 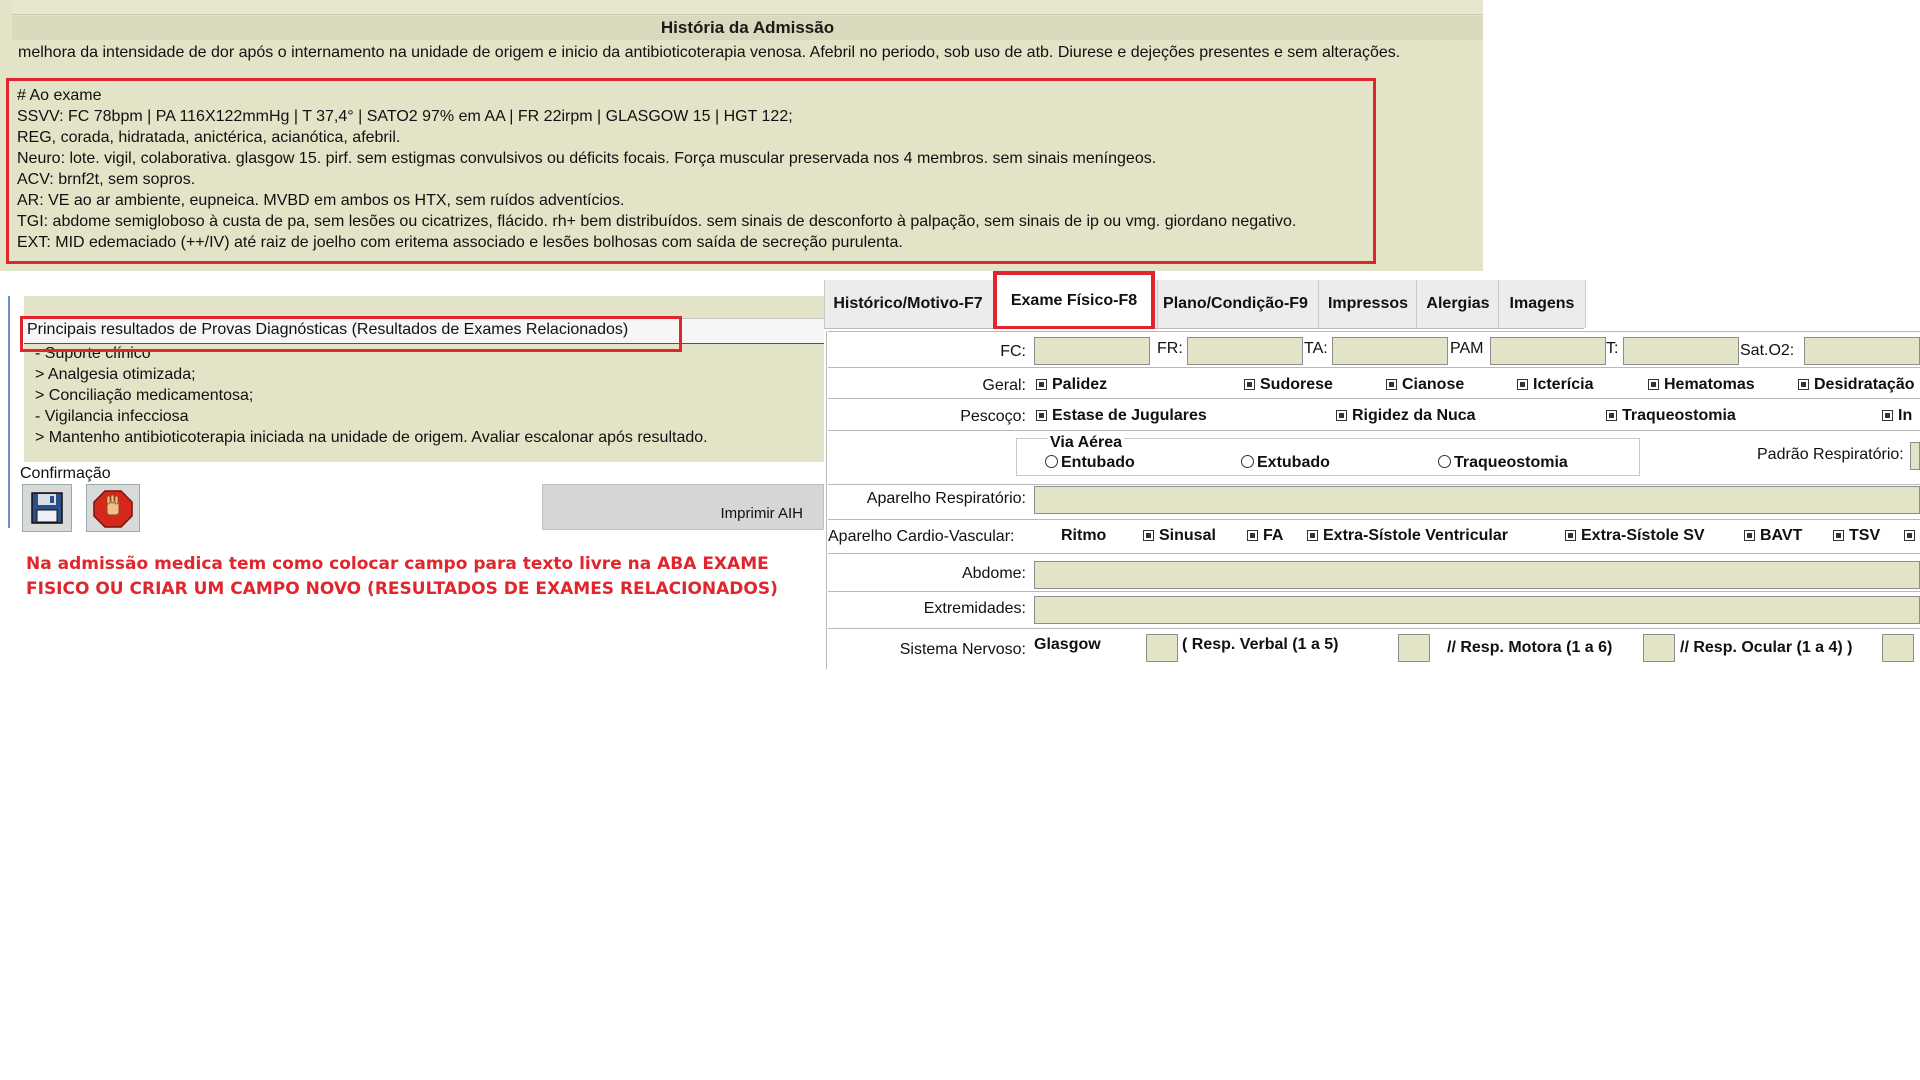 I want to click on plan-line: > Conciliação medicamentosa;, so click(x=144, y=395).